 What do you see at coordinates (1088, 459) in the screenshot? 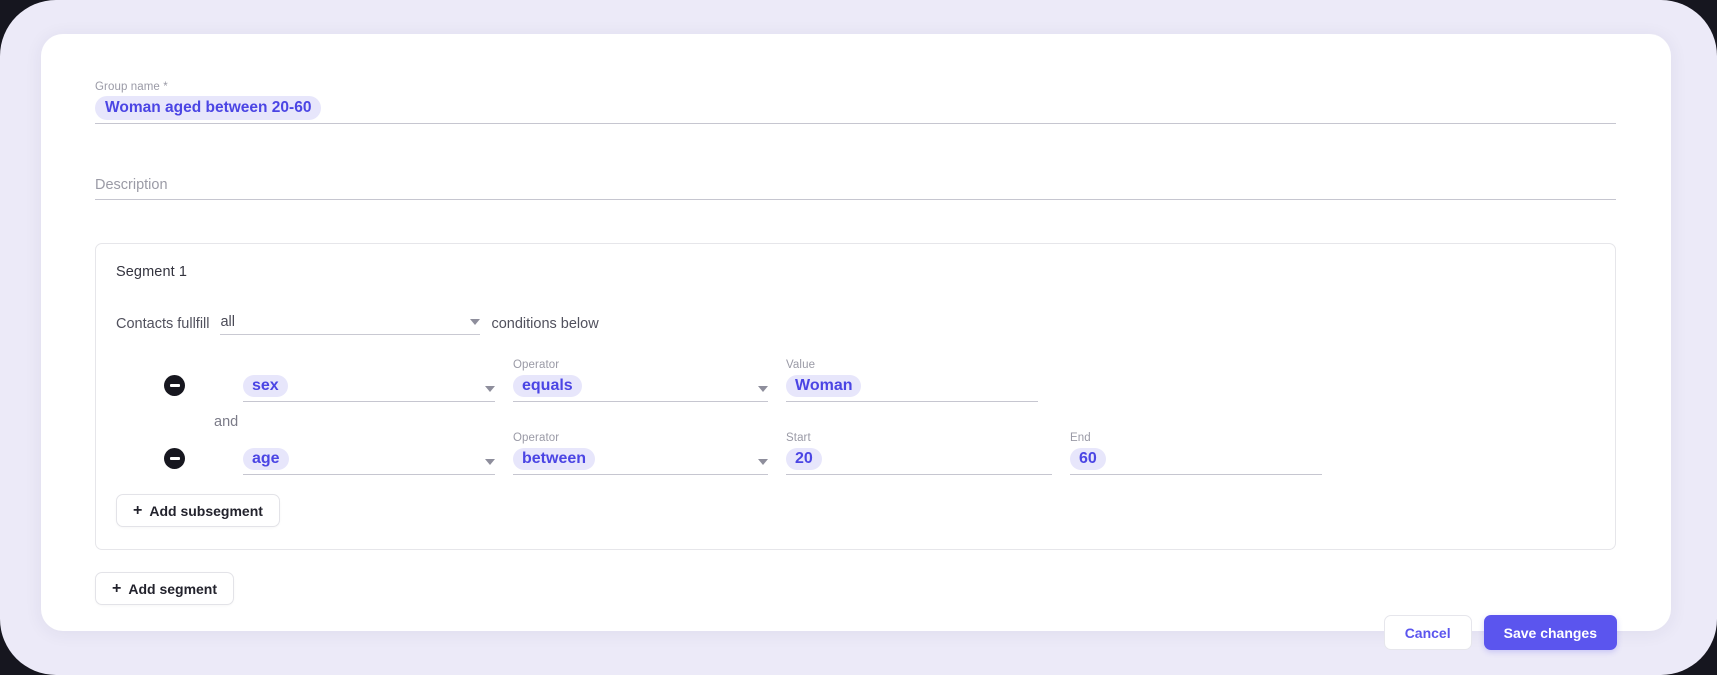
I see `condition-end-value: 60` at bounding box center [1088, 459].